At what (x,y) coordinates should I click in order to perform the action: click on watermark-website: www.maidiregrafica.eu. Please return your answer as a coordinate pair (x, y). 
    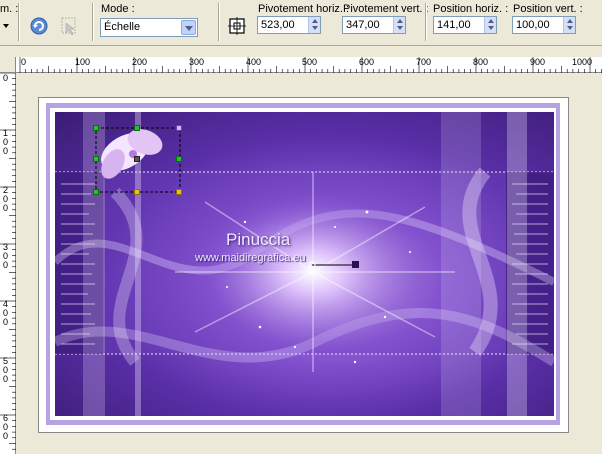
    Looking at the image, I should click on (250, 258).